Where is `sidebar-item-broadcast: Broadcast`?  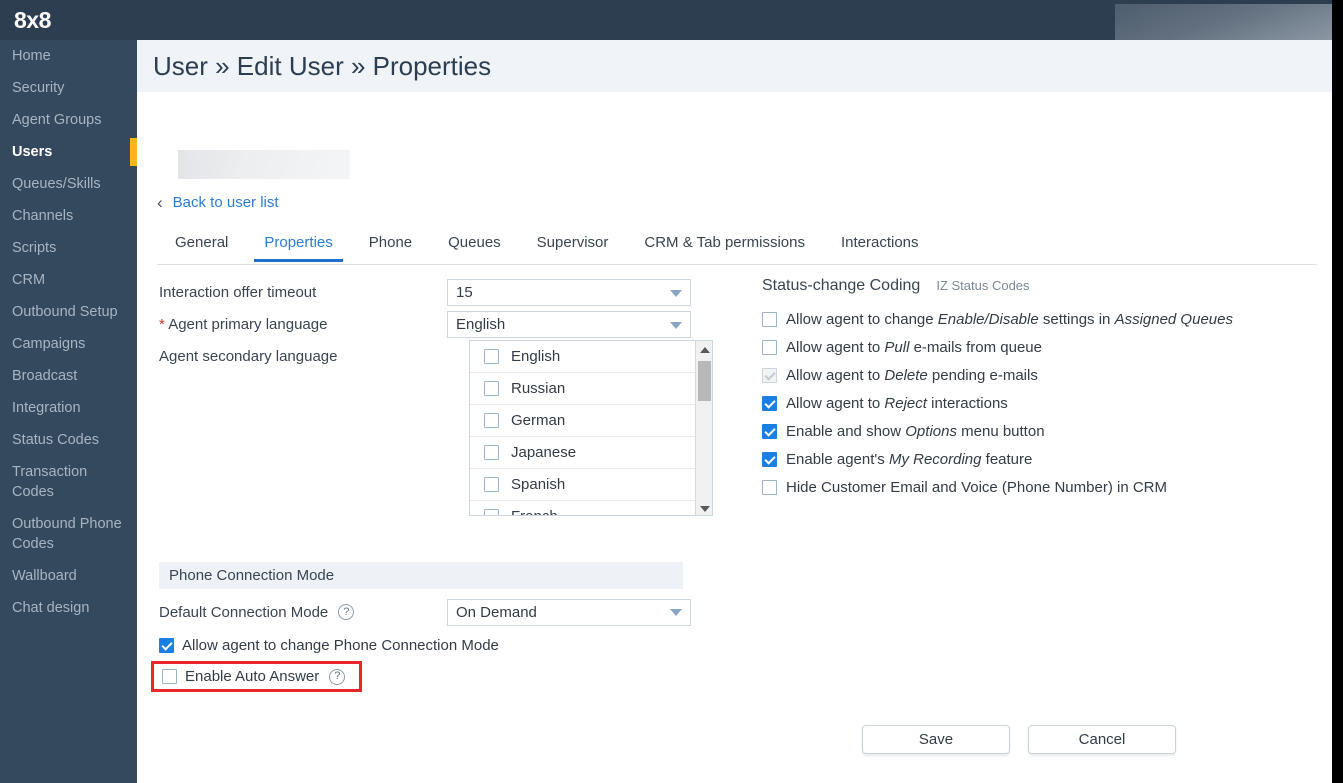
sidebar-item-broadcast: Broadcast is located at coordinates (68, 376).